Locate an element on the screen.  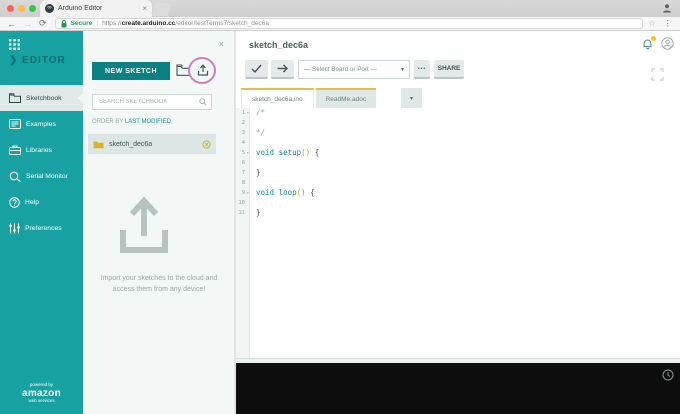
forward-icon: → is located at coordinates (27, 24).